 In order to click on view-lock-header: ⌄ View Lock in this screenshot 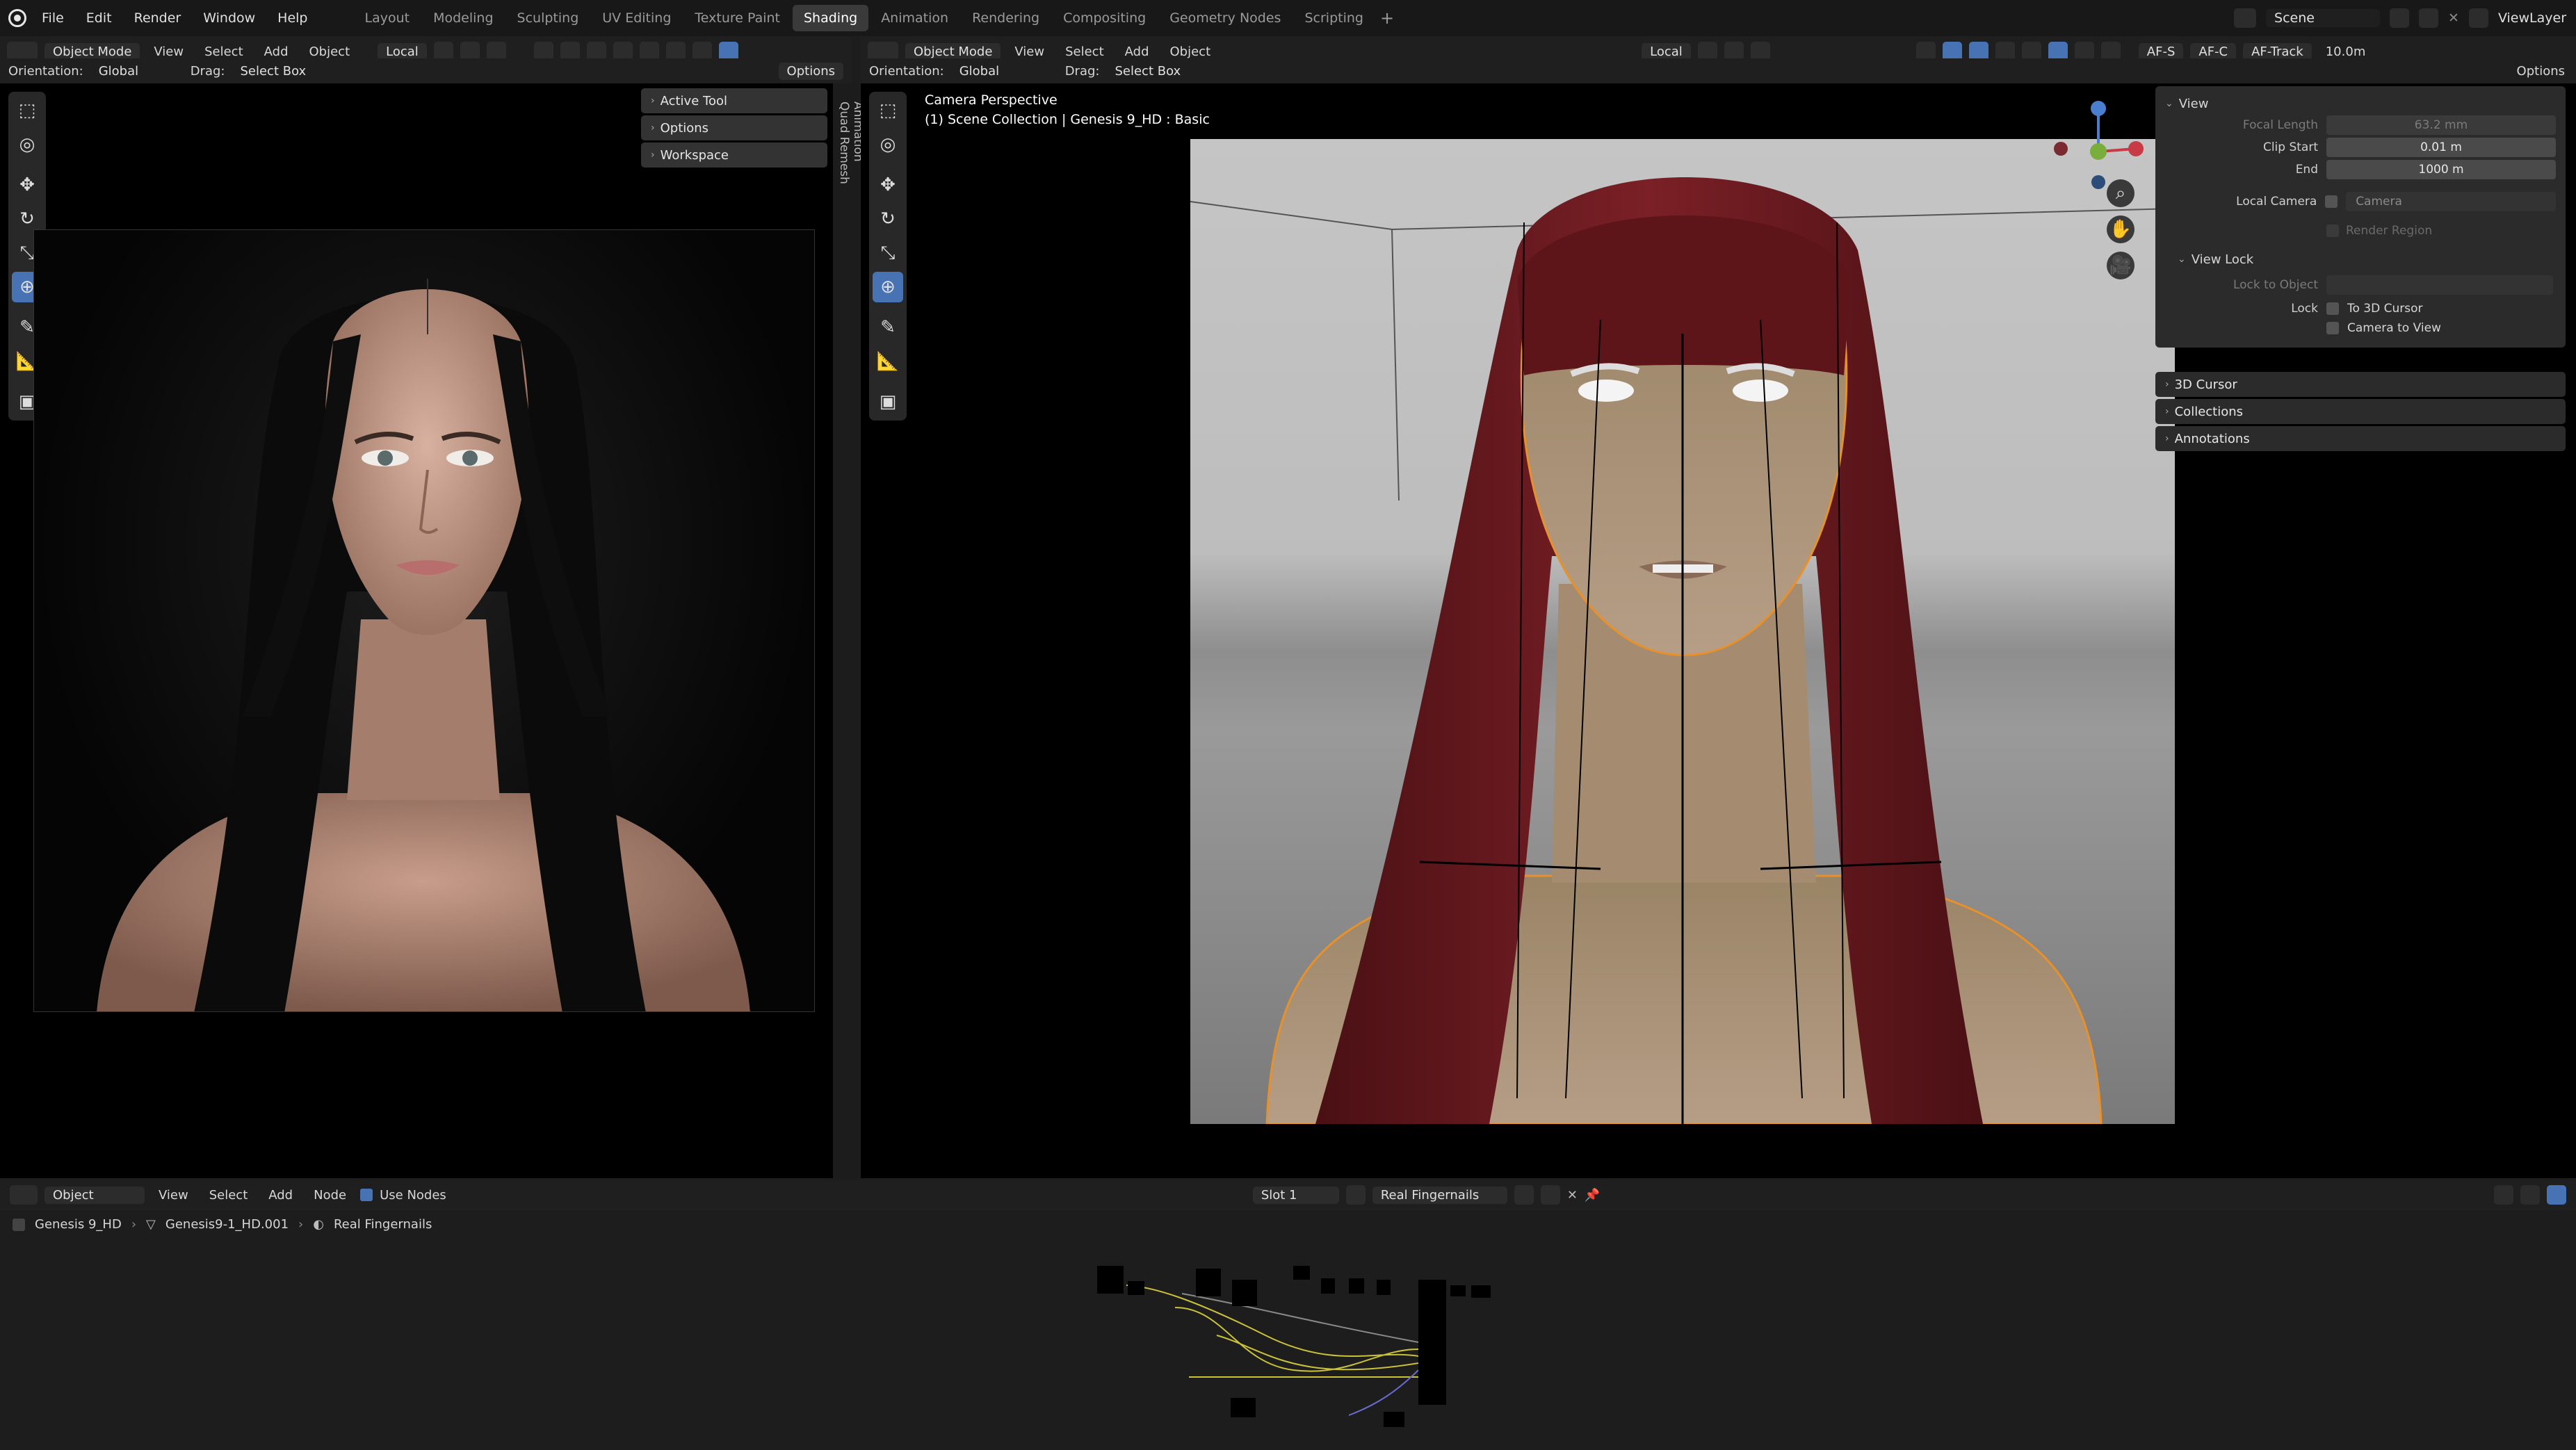, I will do `click(2360, 259)`.